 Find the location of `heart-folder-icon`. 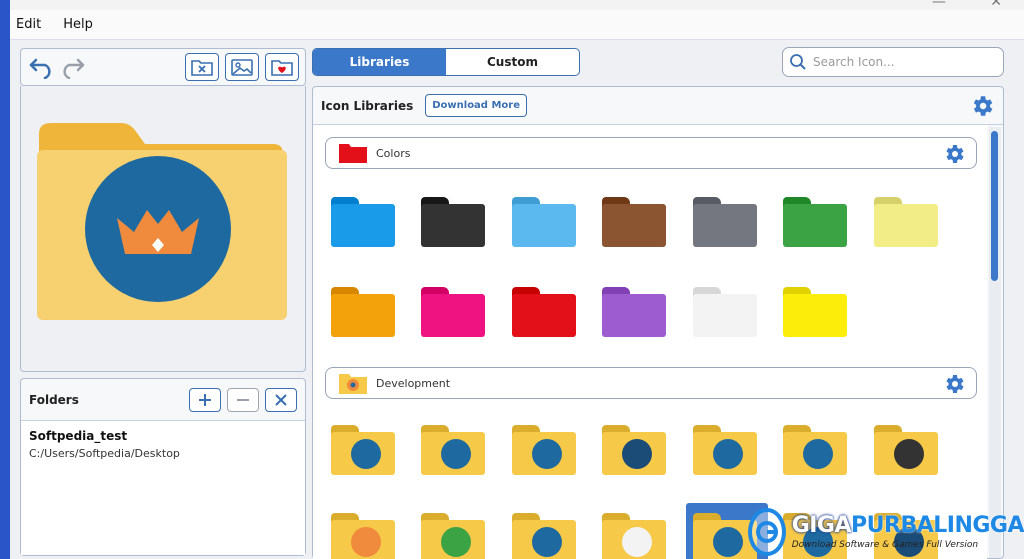

heart-folder-icon is located at coordinates (282, 68).